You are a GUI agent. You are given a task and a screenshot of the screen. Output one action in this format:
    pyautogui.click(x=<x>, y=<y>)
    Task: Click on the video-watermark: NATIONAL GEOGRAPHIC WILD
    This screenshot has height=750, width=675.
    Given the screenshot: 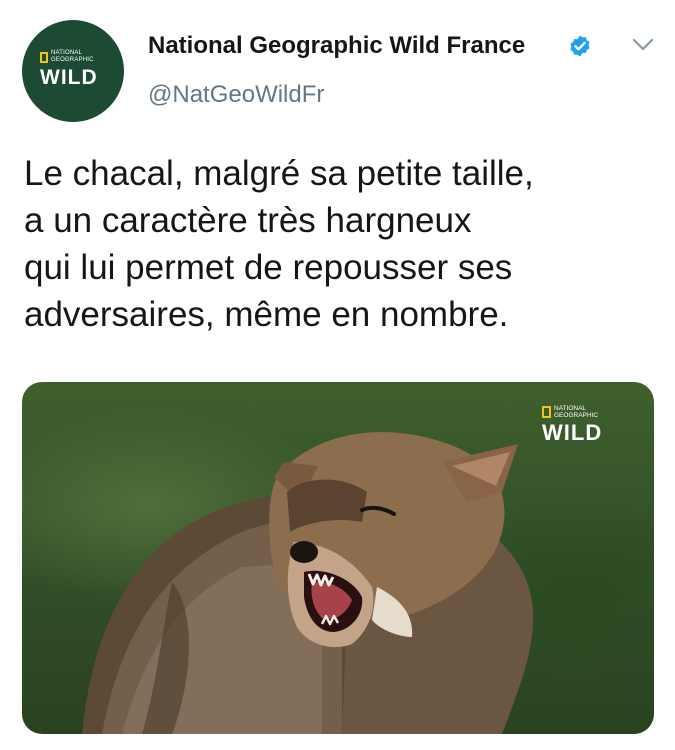 What is the action you would take?
    pyautogui.click(x=587, y=429)
    